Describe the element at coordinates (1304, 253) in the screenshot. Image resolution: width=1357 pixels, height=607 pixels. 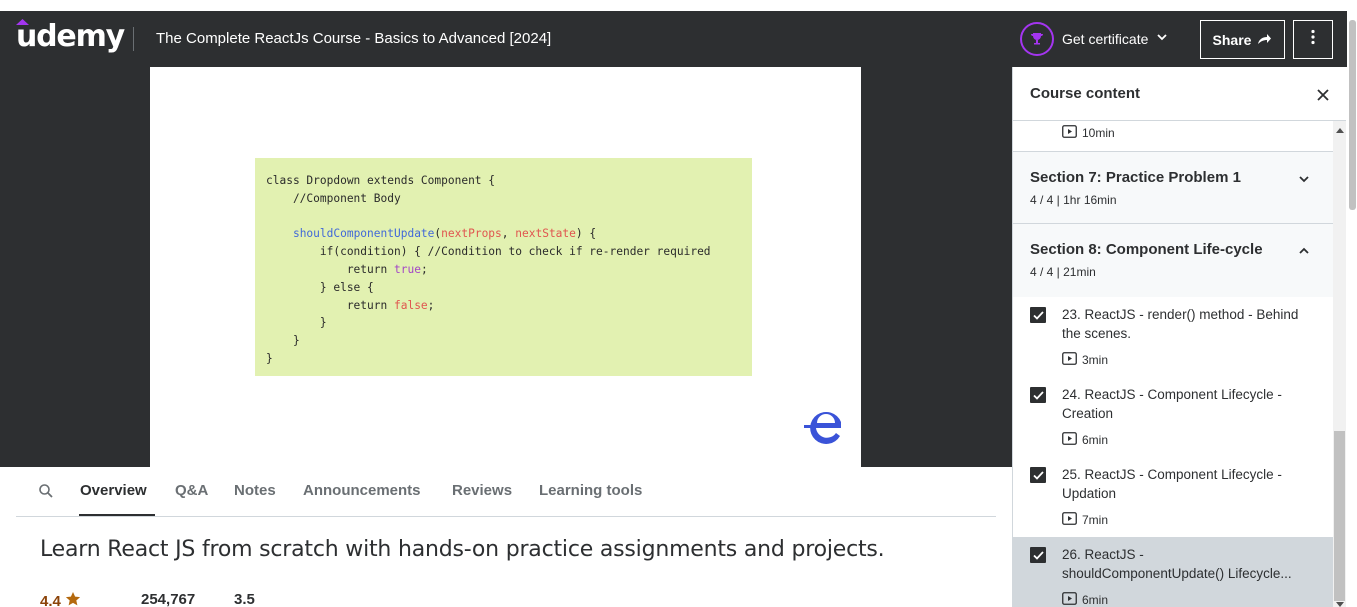
I see `chevron-up-icon` at that location.